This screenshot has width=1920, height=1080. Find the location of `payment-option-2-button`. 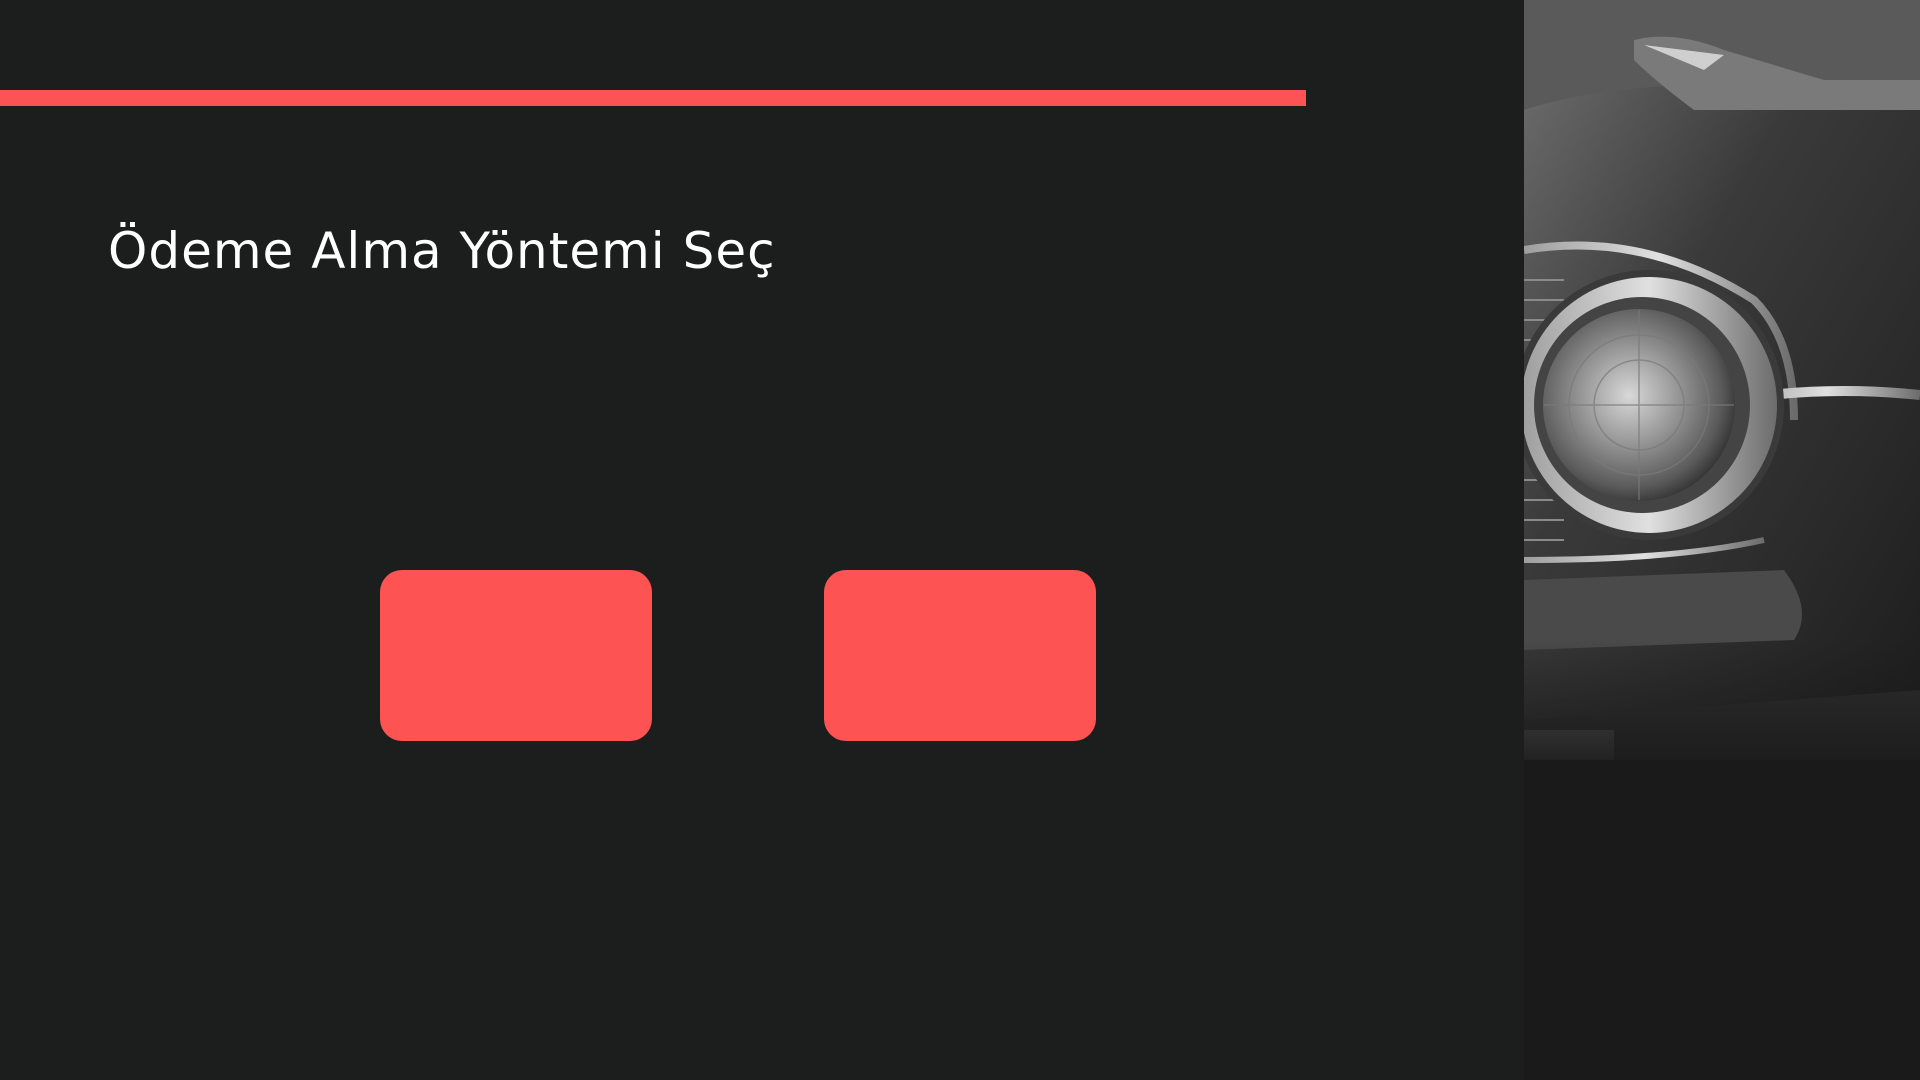

payment-option-2-button is located at coordinates (960, 655).